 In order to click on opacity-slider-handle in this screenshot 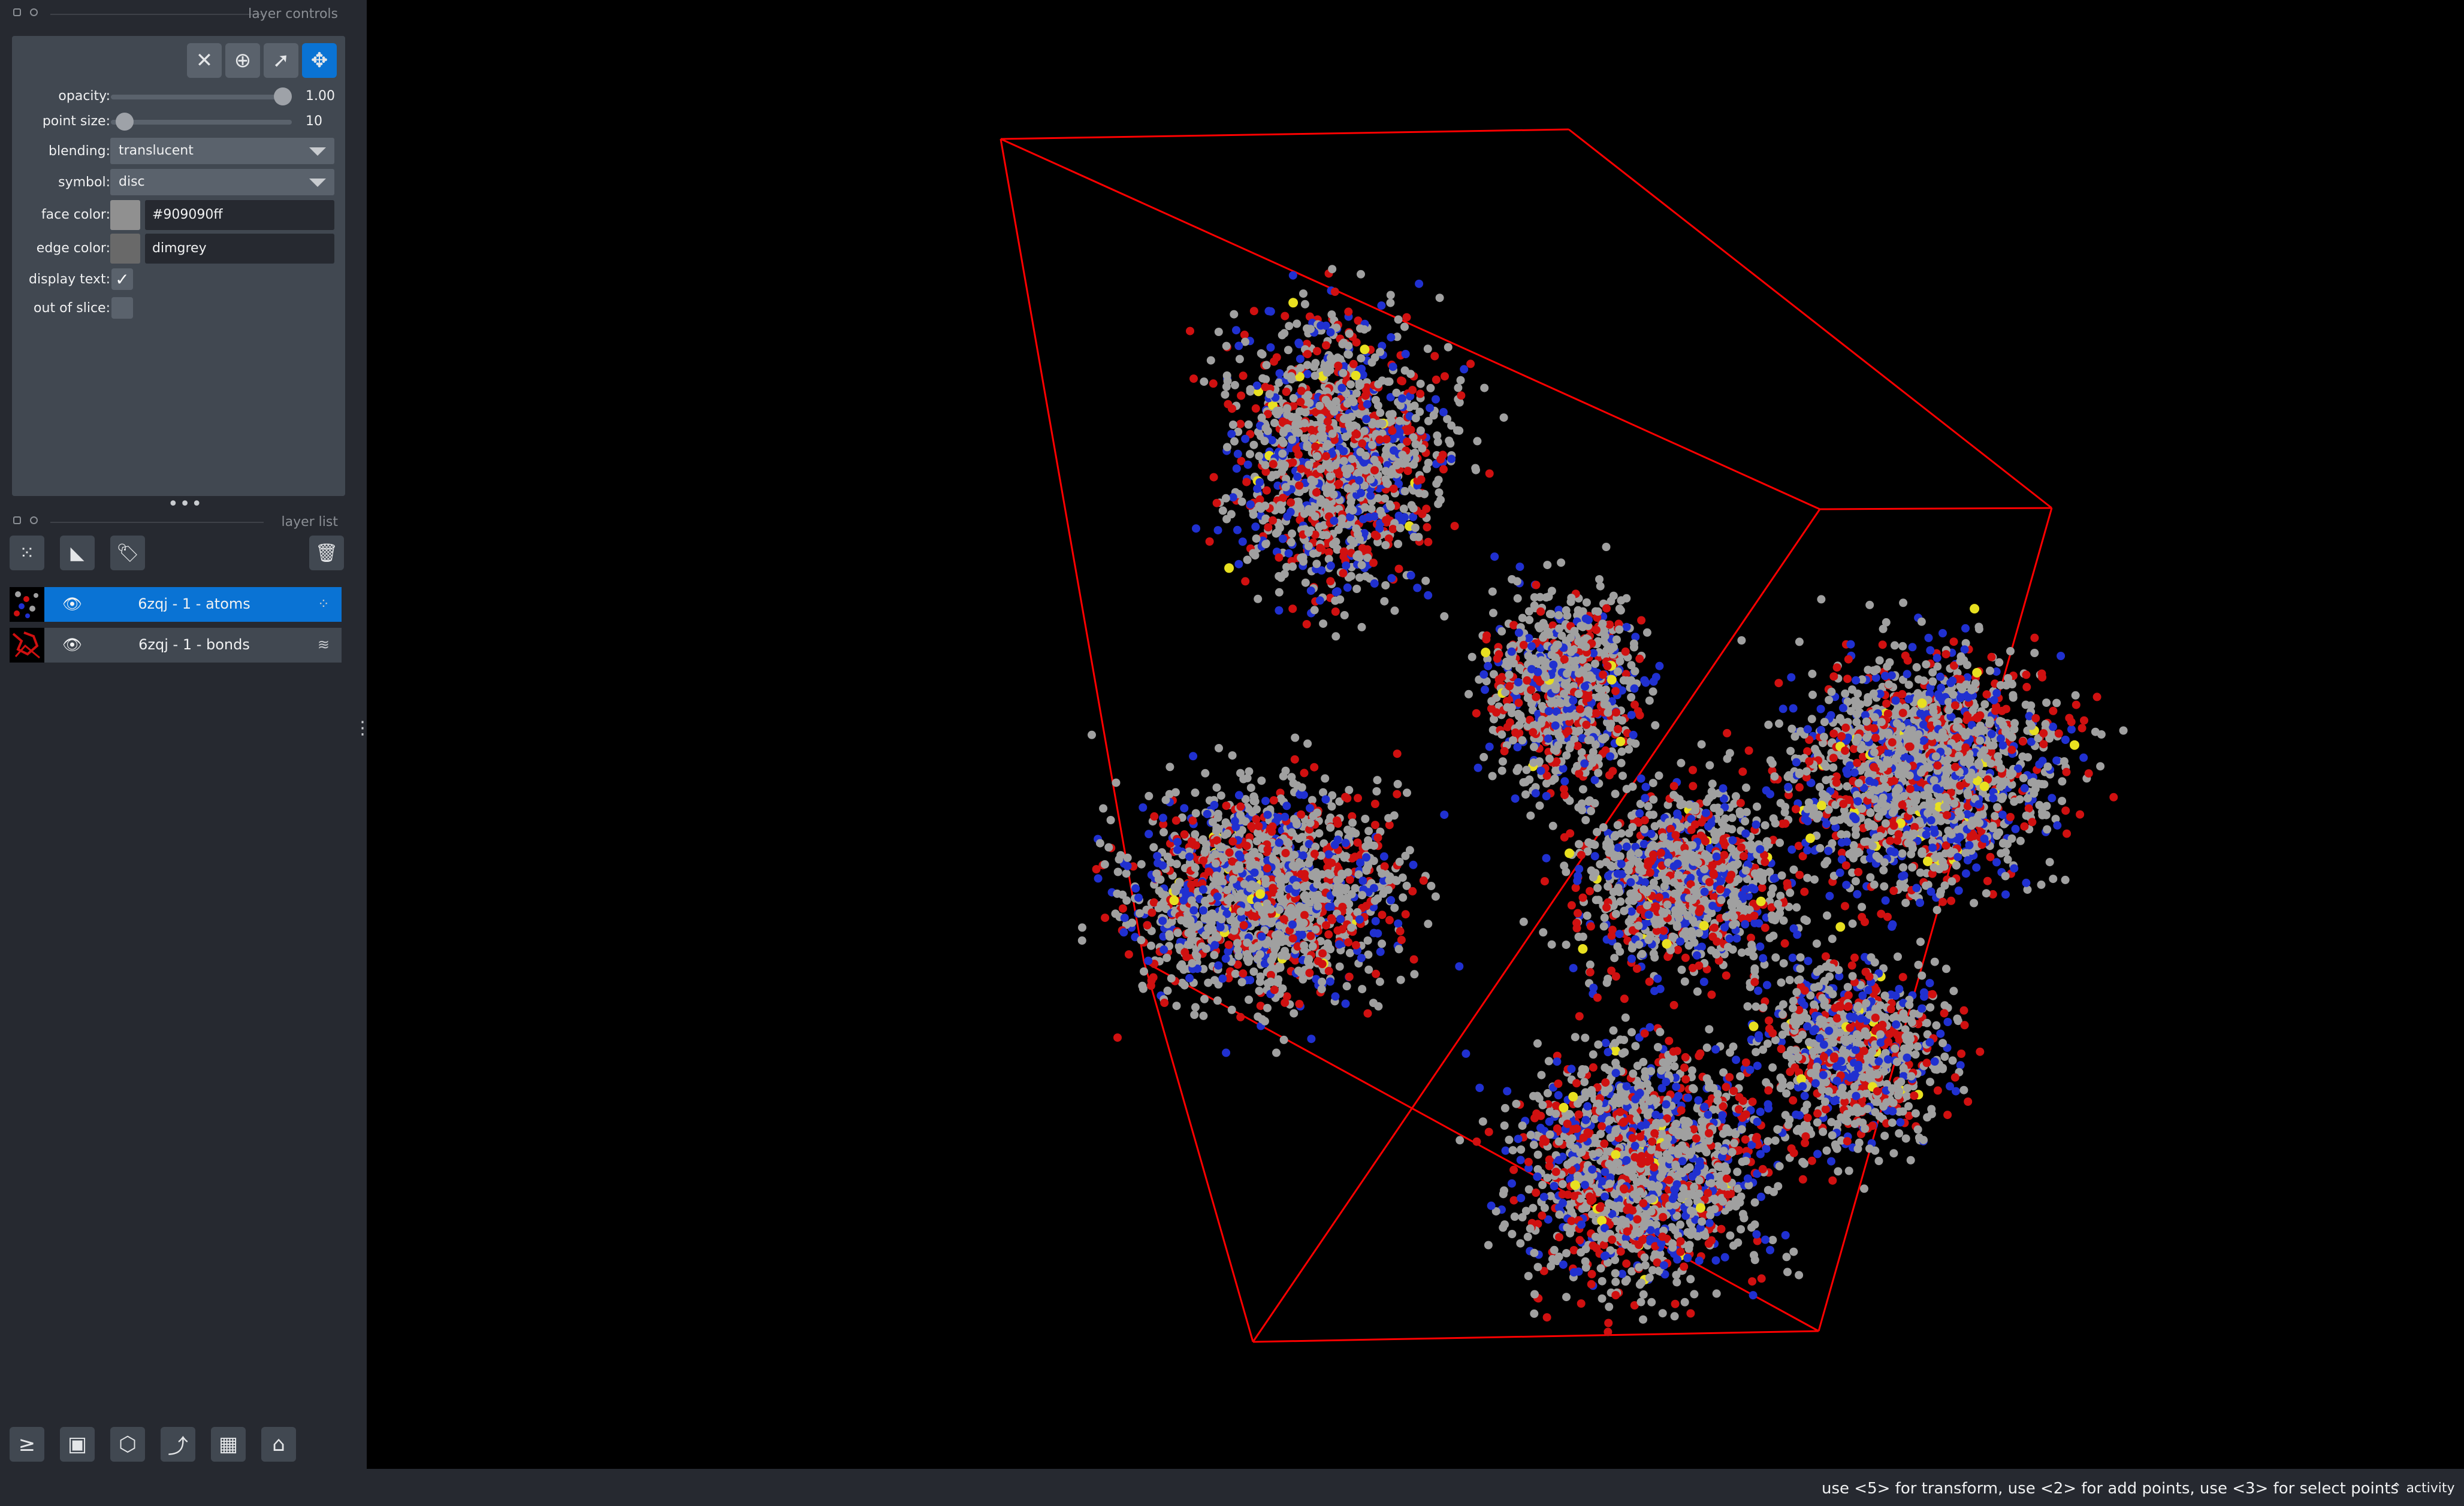, I will do `click(283, 96)`.